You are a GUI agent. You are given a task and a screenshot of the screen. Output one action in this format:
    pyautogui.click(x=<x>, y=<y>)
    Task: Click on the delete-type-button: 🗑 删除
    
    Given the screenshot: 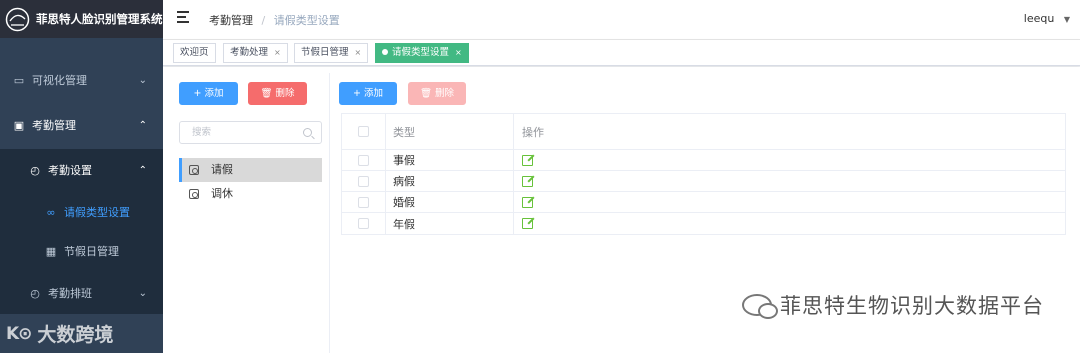 What is the action you would take?
    pyautogui.click(x=437, y=93)
    